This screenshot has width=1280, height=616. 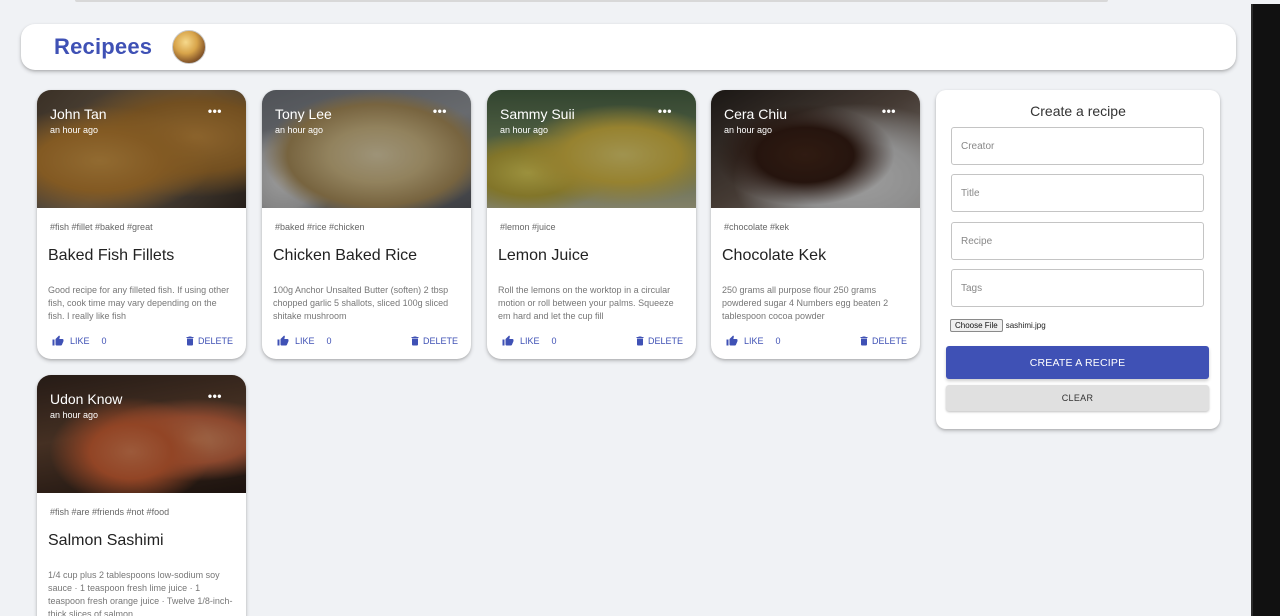 What do you see at coordinates (1266, 310) in the screenshot?
I see `right-side-panel` at bounding box center [1266, 310].